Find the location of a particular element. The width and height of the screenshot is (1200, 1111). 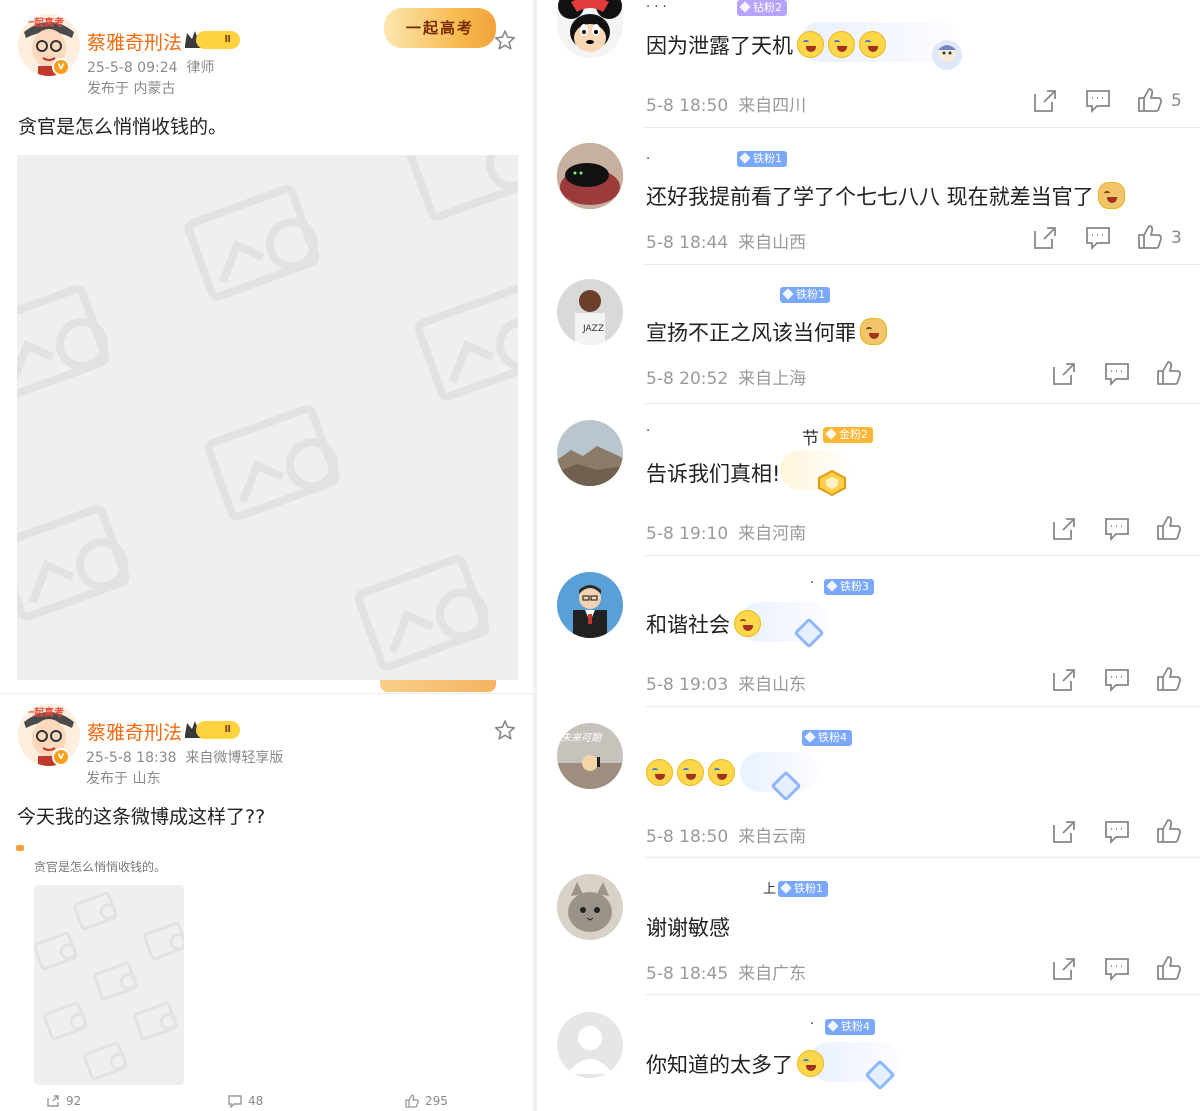

like-stat: 295 is located at coordinates (426, 1101).